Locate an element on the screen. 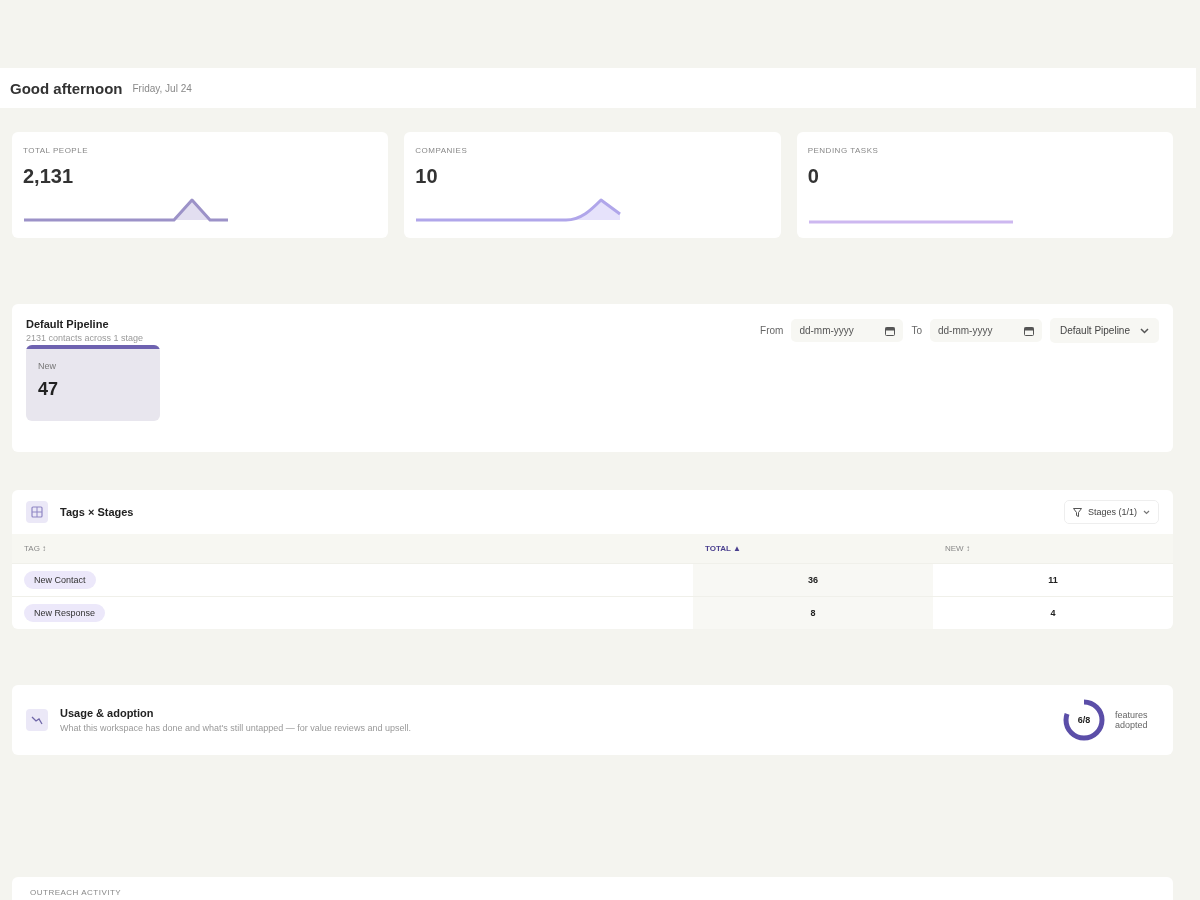 This screenshot has width=1200, height=900. ratio-label: 6/8 is located at coordinates (1084, 720).